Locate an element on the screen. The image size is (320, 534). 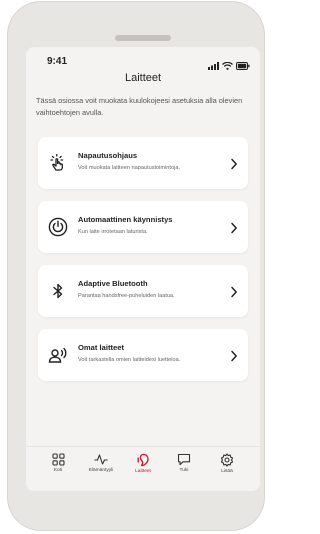
card-title: Automaattinen käynnistys is located at coordinates (125, 219).